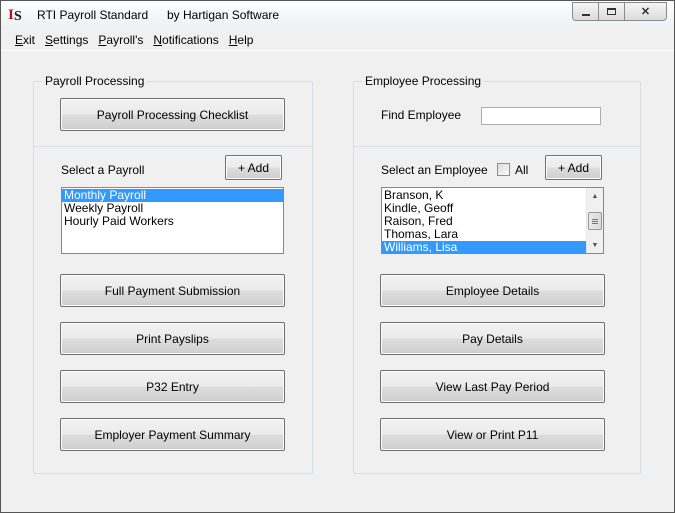  I want to click on menu-notifications: Notifications, so click(185, 40).